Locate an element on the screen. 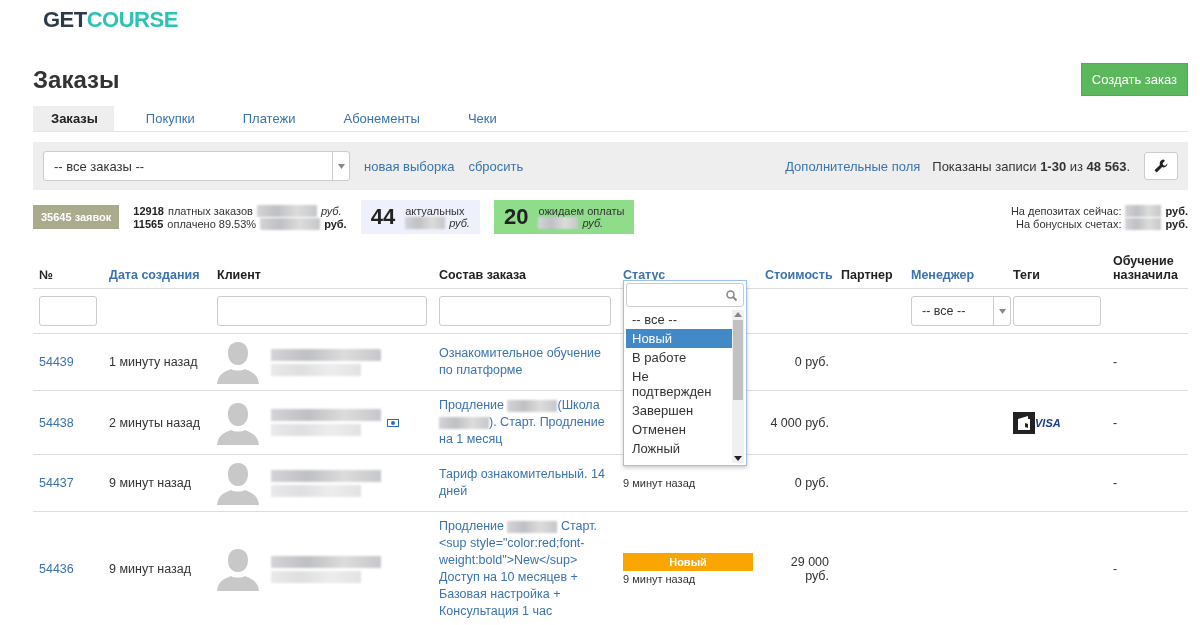  wallet-icon is located at coordinates (1024, 422).